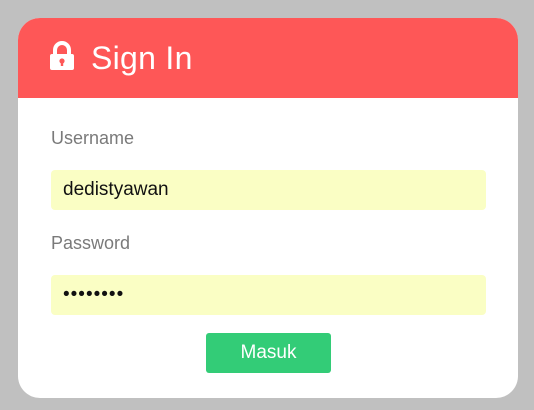 This screenshot has height=410, width=534. I want to click on username-input, so click(268, 190).